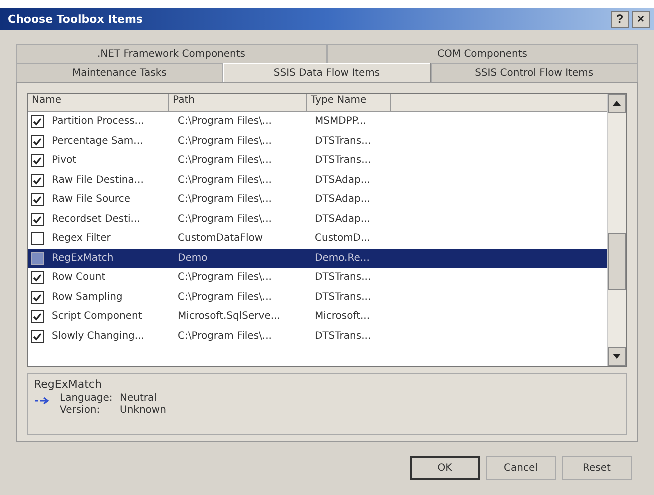  Describe the element at coordinates (42, 401) in the screenshot. I see `arrow-icon` at that location.